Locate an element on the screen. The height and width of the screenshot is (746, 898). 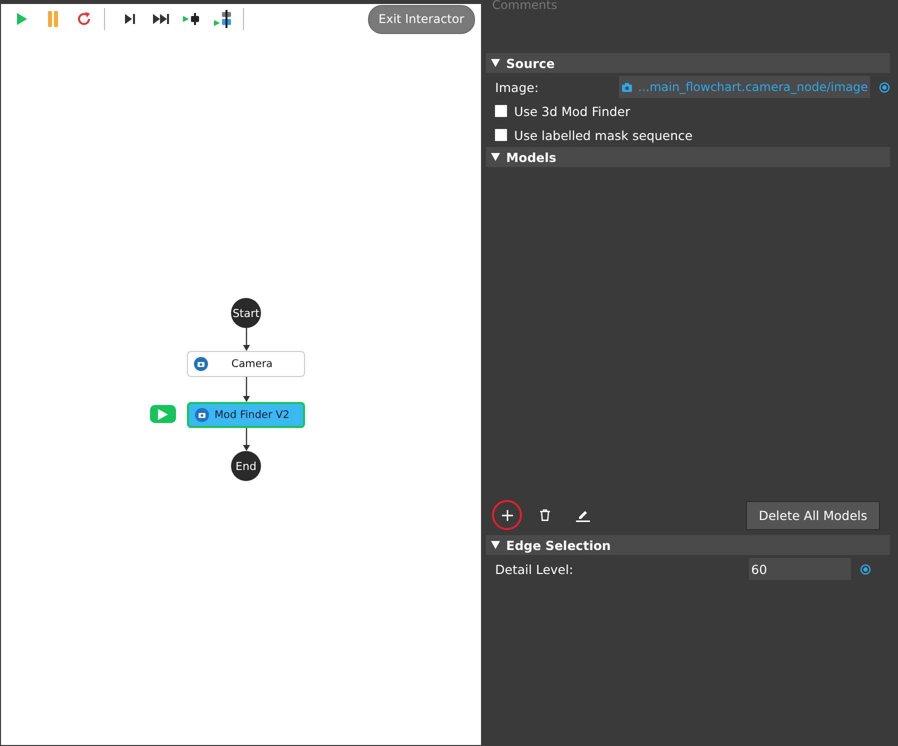
comments-label: Comments is located at coordinates (524, 7).